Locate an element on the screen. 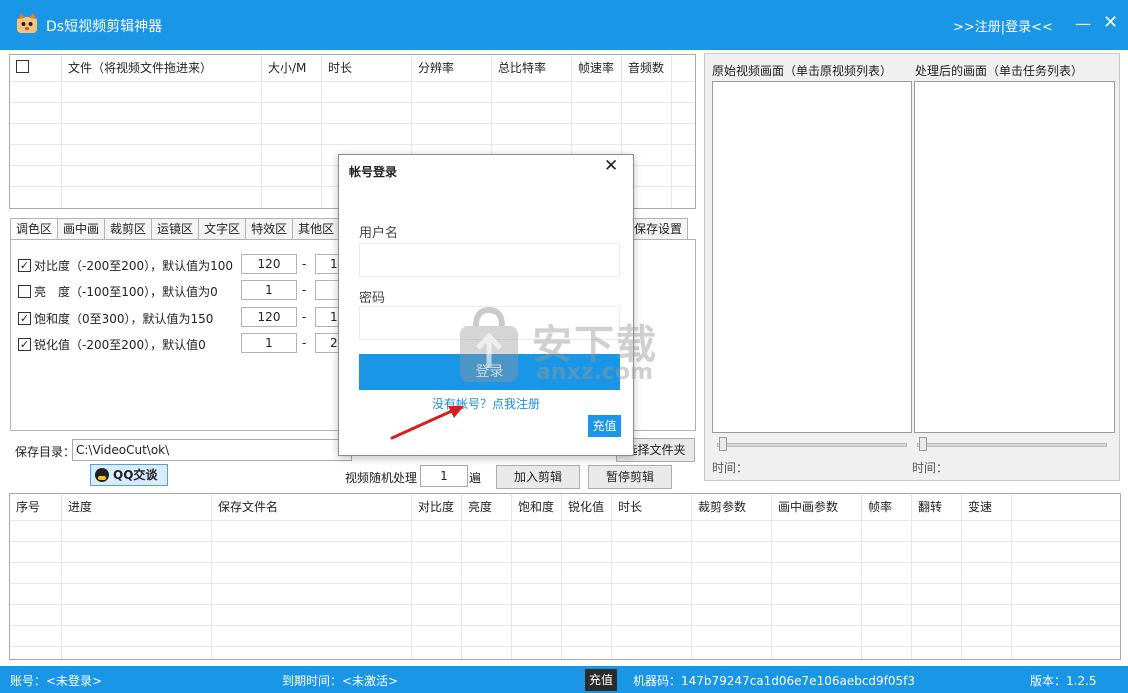  processed-slider-handle is located at coordinates (923, 444).